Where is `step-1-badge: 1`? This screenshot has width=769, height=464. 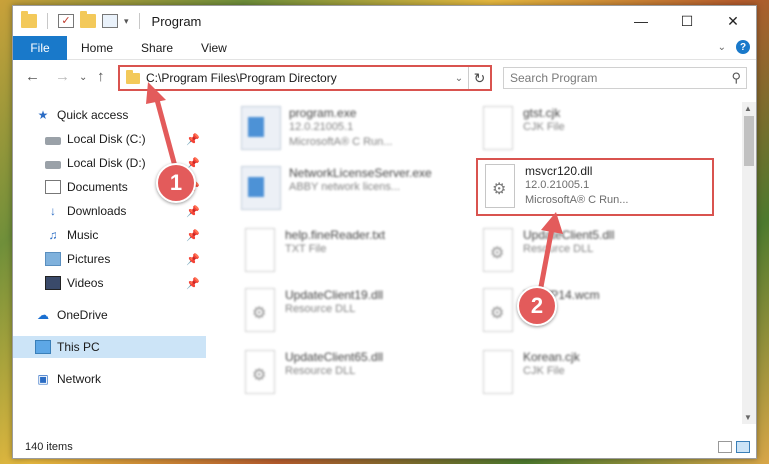
step-1-badge: 1 is located at coordinates (176, 183).